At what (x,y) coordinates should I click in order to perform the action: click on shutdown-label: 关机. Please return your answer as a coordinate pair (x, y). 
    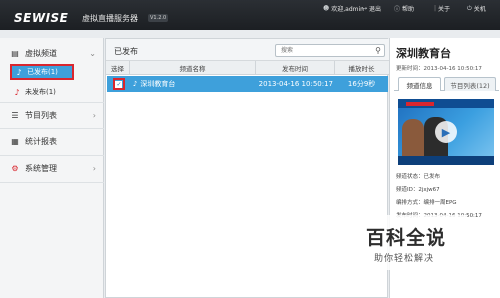
    Looking at the image, I should click on (479, 9).